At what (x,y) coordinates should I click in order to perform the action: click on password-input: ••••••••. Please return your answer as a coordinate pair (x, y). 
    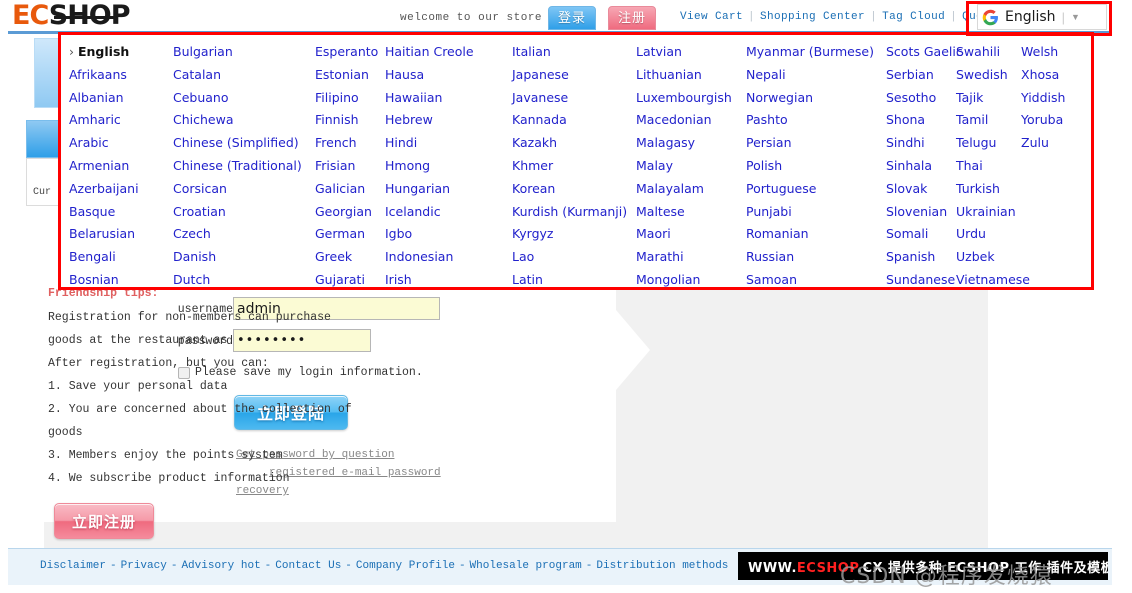
    Looking at the image, I should click on (302, 340).